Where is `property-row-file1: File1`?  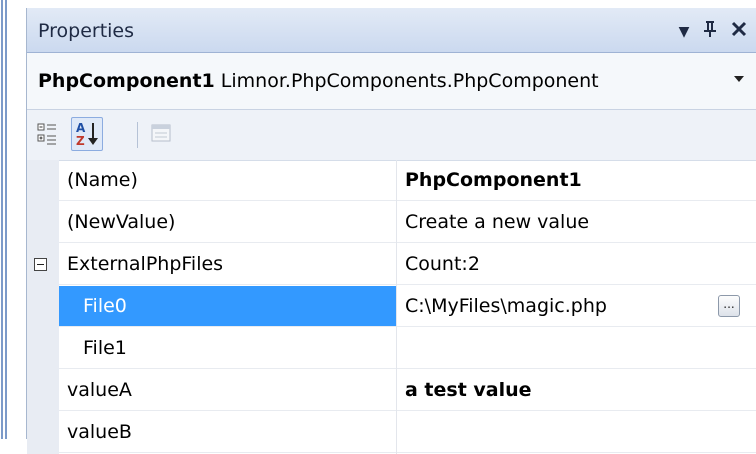
property-row-file1: File1 is located at coordinates (391, 349).